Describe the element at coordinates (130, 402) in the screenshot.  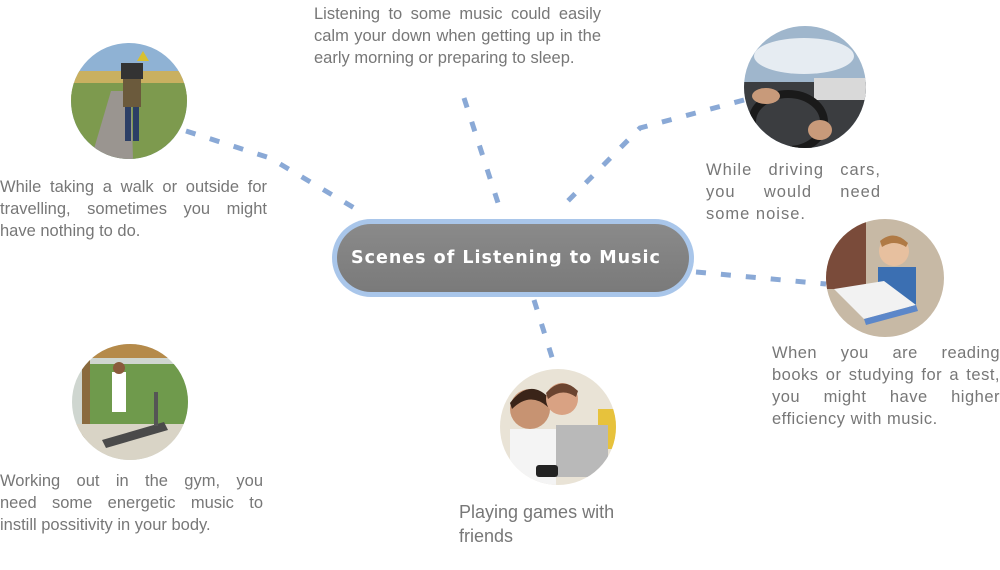
I see `gym-photo` at that location.